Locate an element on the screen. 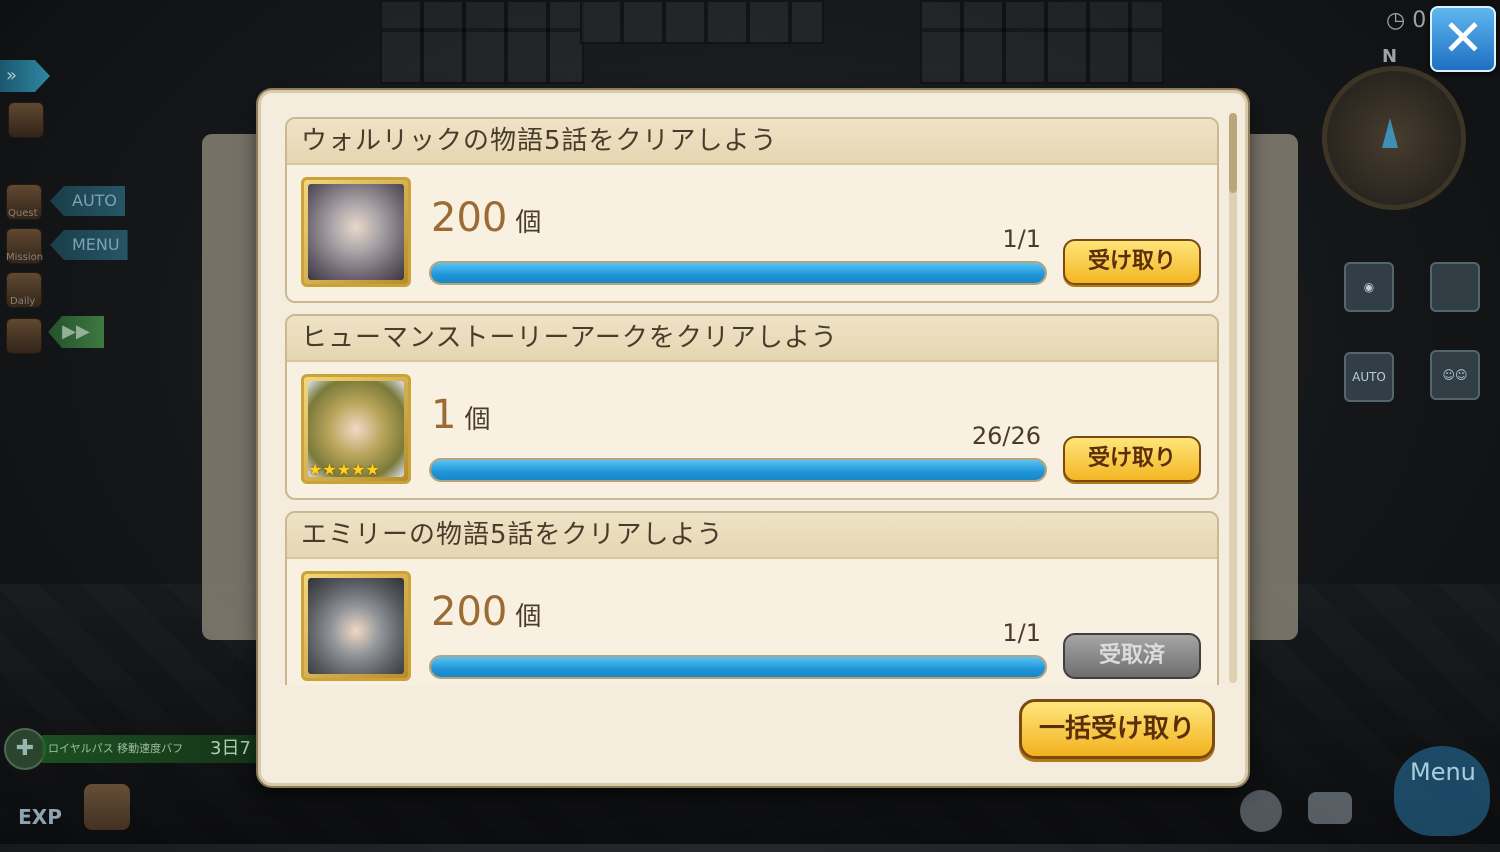 The height and width of the screenshot is (852, 1500). chat-icon is located at coordinates (1330, 808).